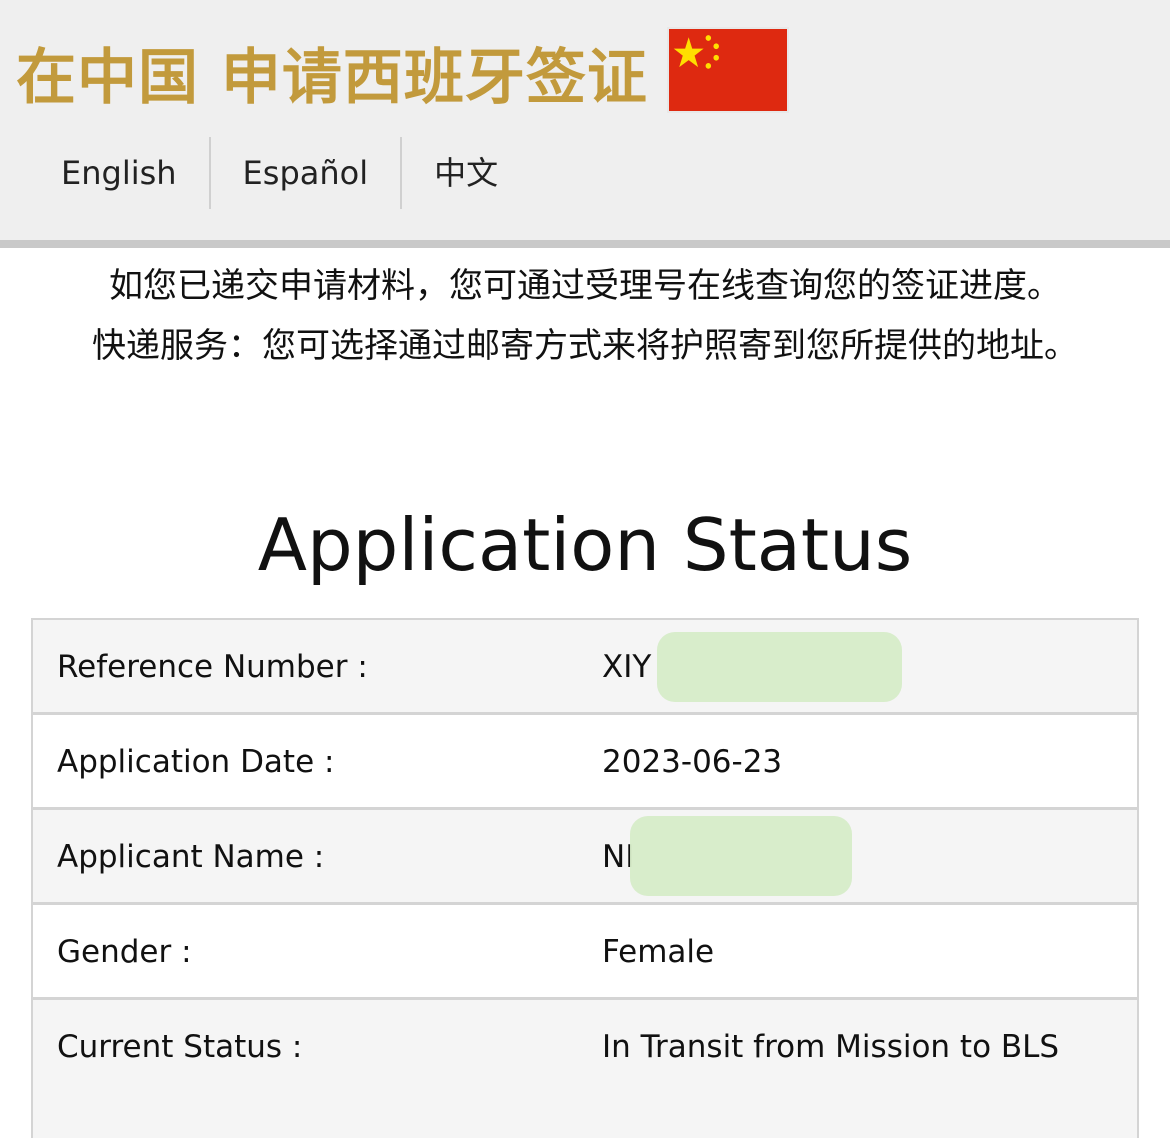 This screenshot has height=1138, width=1170. What do you see at coordinates (585, 762) in the screenshot?
I see `table-row-date: Application Date : 2023-06-23` at bounding box center [585, 762].